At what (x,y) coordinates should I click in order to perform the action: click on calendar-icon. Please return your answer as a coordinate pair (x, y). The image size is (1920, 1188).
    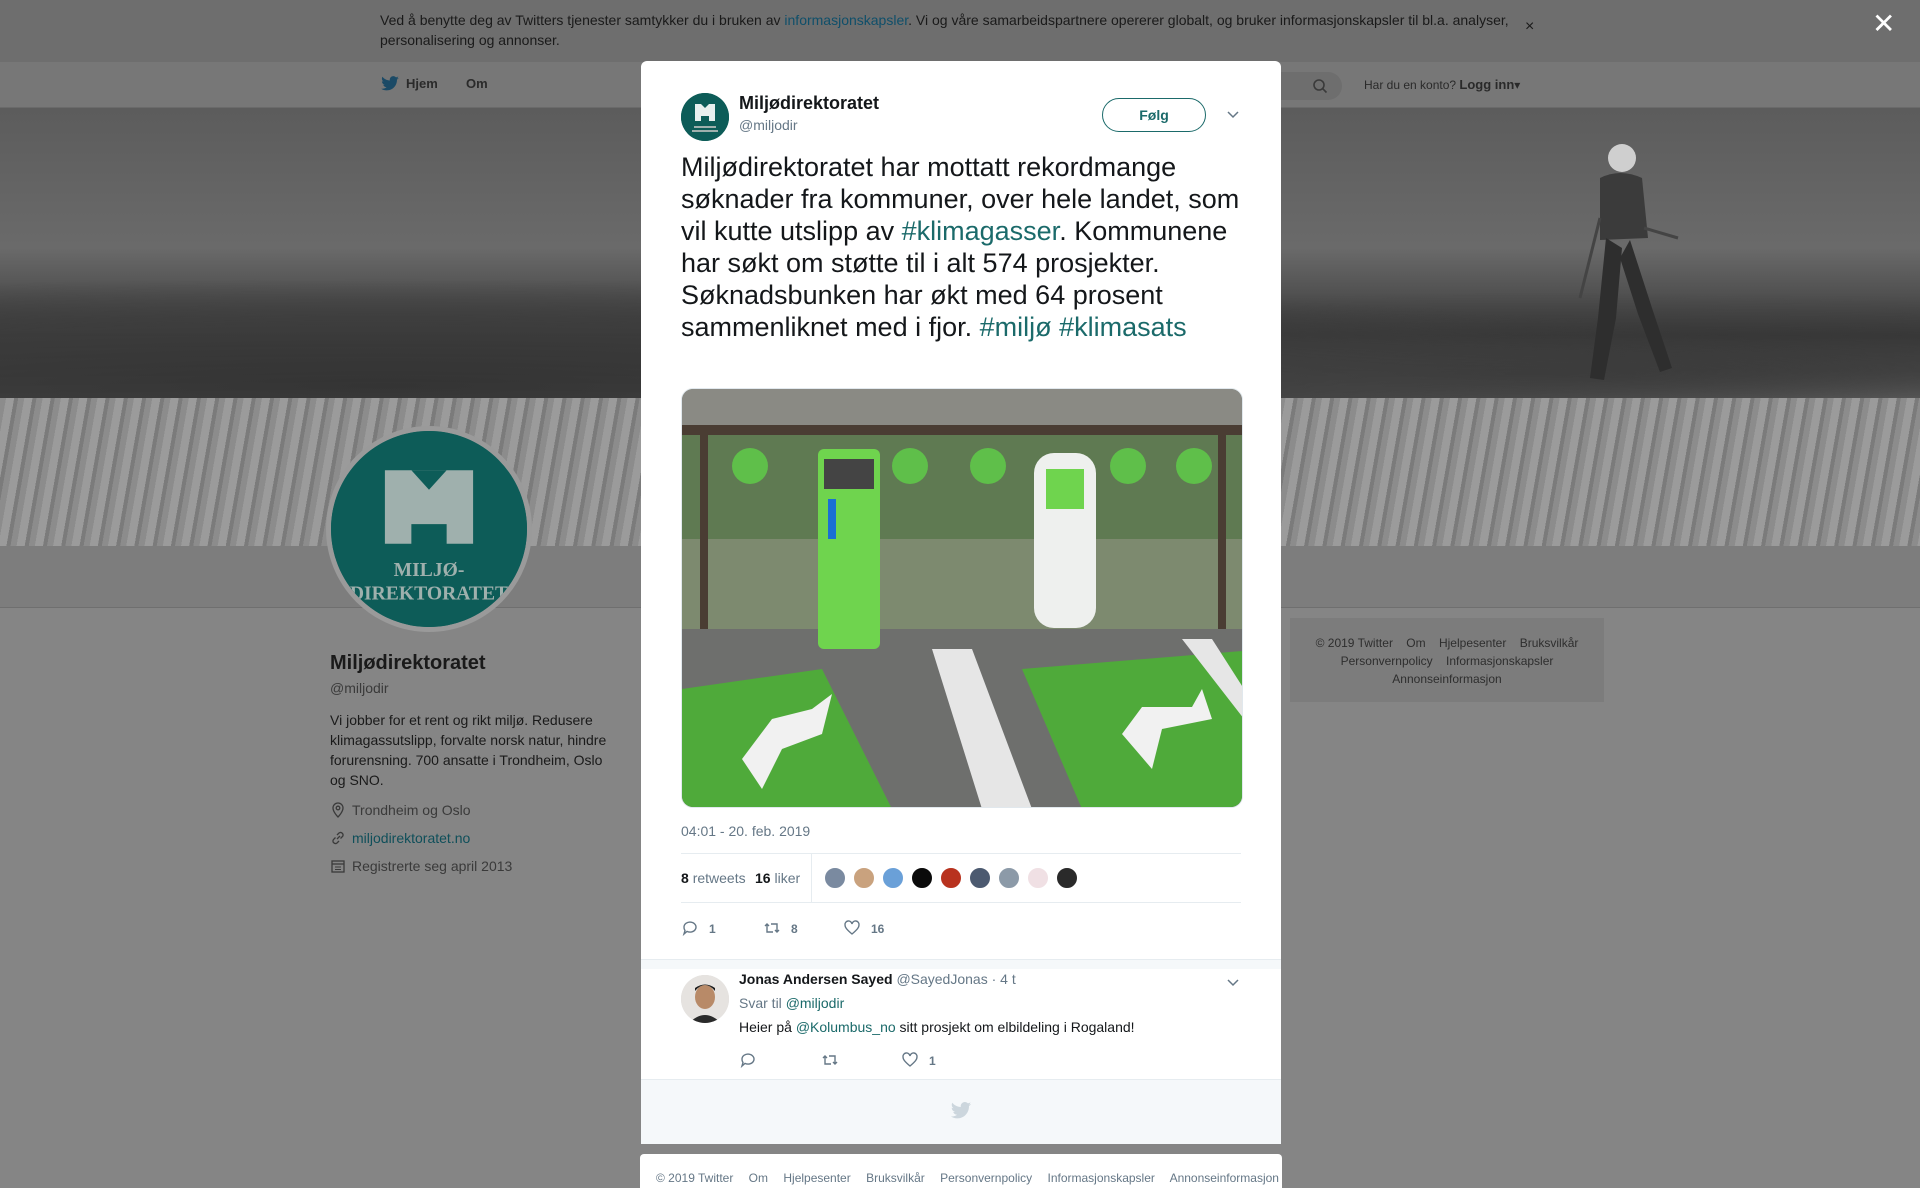
    Looking at the image, I should click on (338, 866).